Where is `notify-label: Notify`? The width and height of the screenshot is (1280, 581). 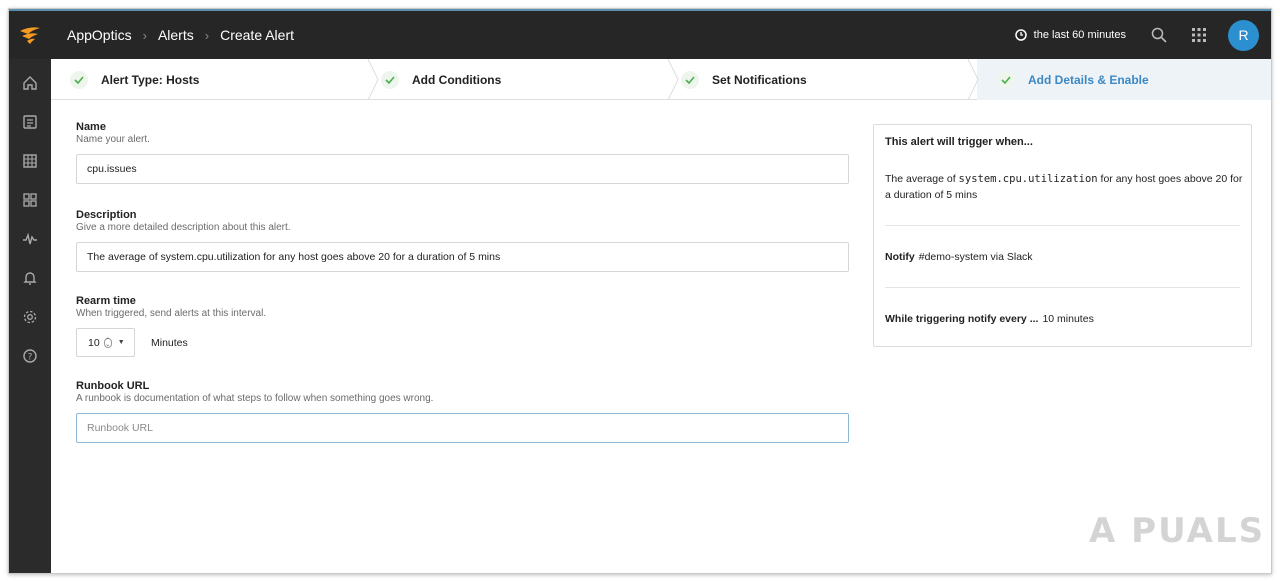 notify-label: Notify is located at coordinates (900, 256).